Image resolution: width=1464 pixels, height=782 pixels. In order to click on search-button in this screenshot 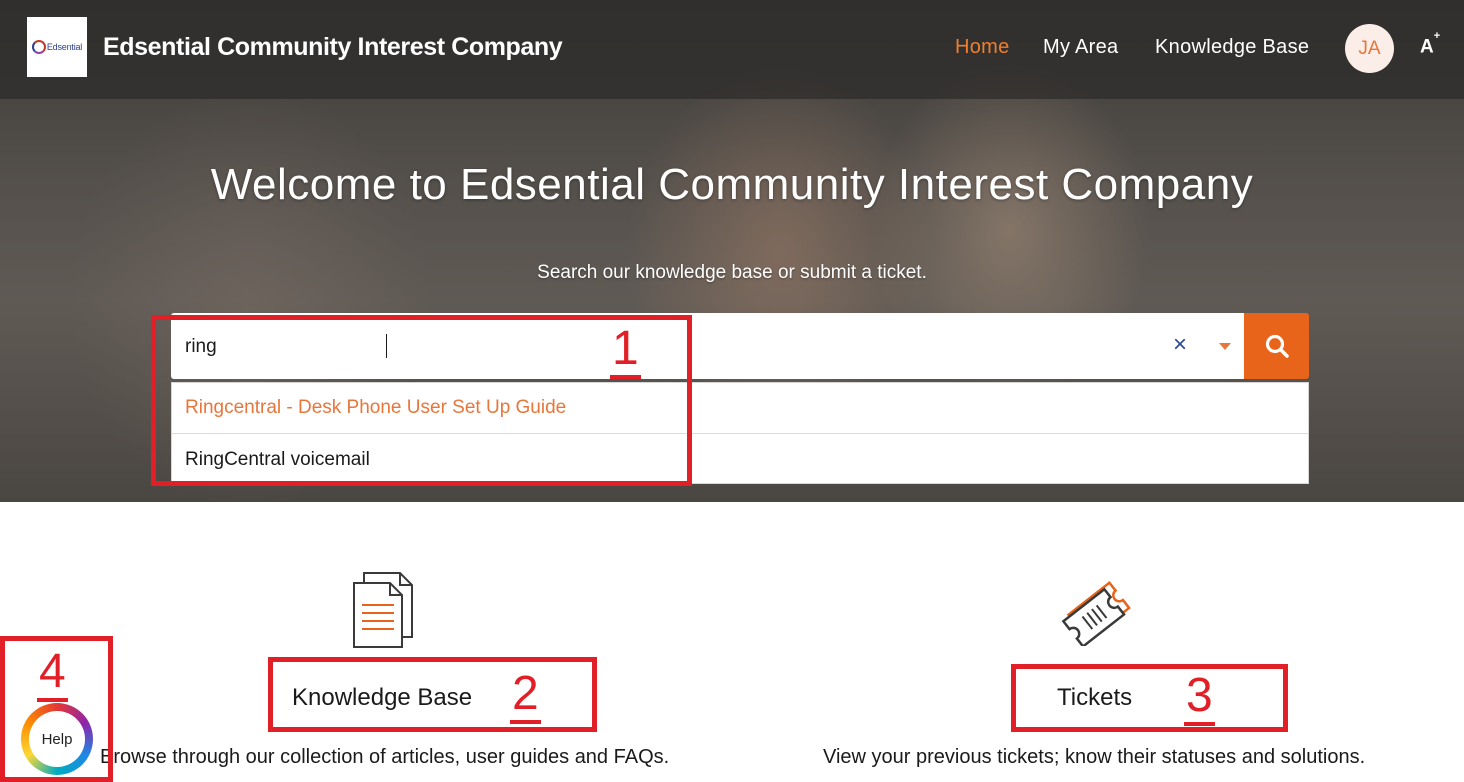, I will do `click(1276, 346)`.